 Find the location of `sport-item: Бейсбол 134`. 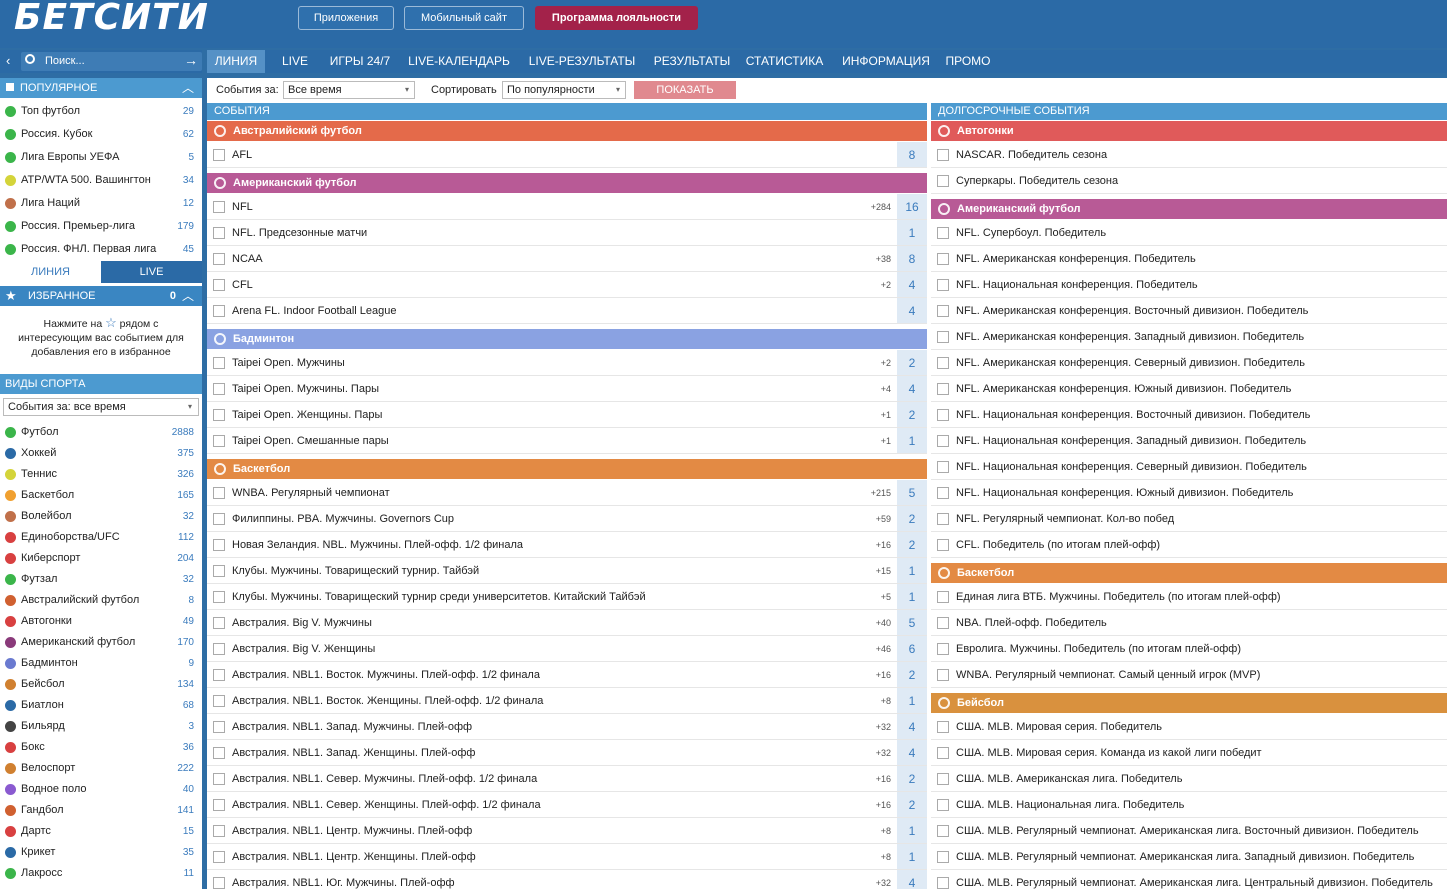

sport-item: Бейсбол 134 is located at coordinates (101, 684).